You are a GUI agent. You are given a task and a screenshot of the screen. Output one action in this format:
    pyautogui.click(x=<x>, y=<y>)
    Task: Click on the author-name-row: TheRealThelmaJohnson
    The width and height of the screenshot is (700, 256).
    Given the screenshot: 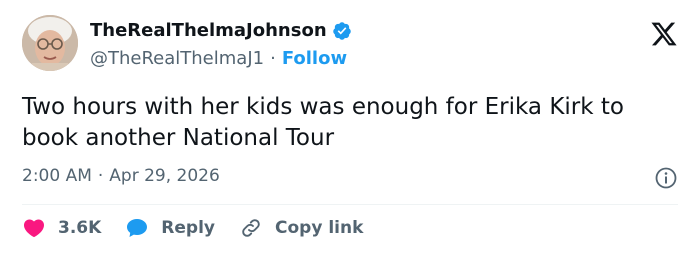 What is the action you would take?
    pyautogui.click(x=221, y=30)
    